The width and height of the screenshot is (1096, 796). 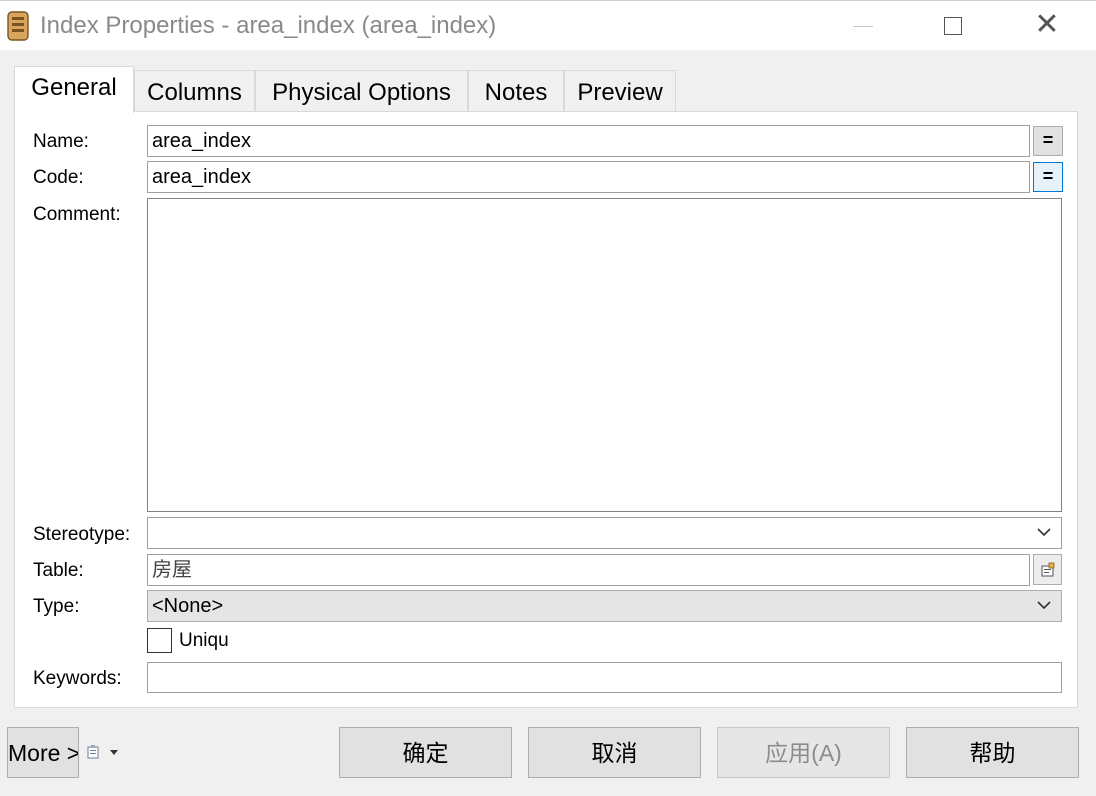 I want to click on name-label: Name:, so click(x=61, y=141).